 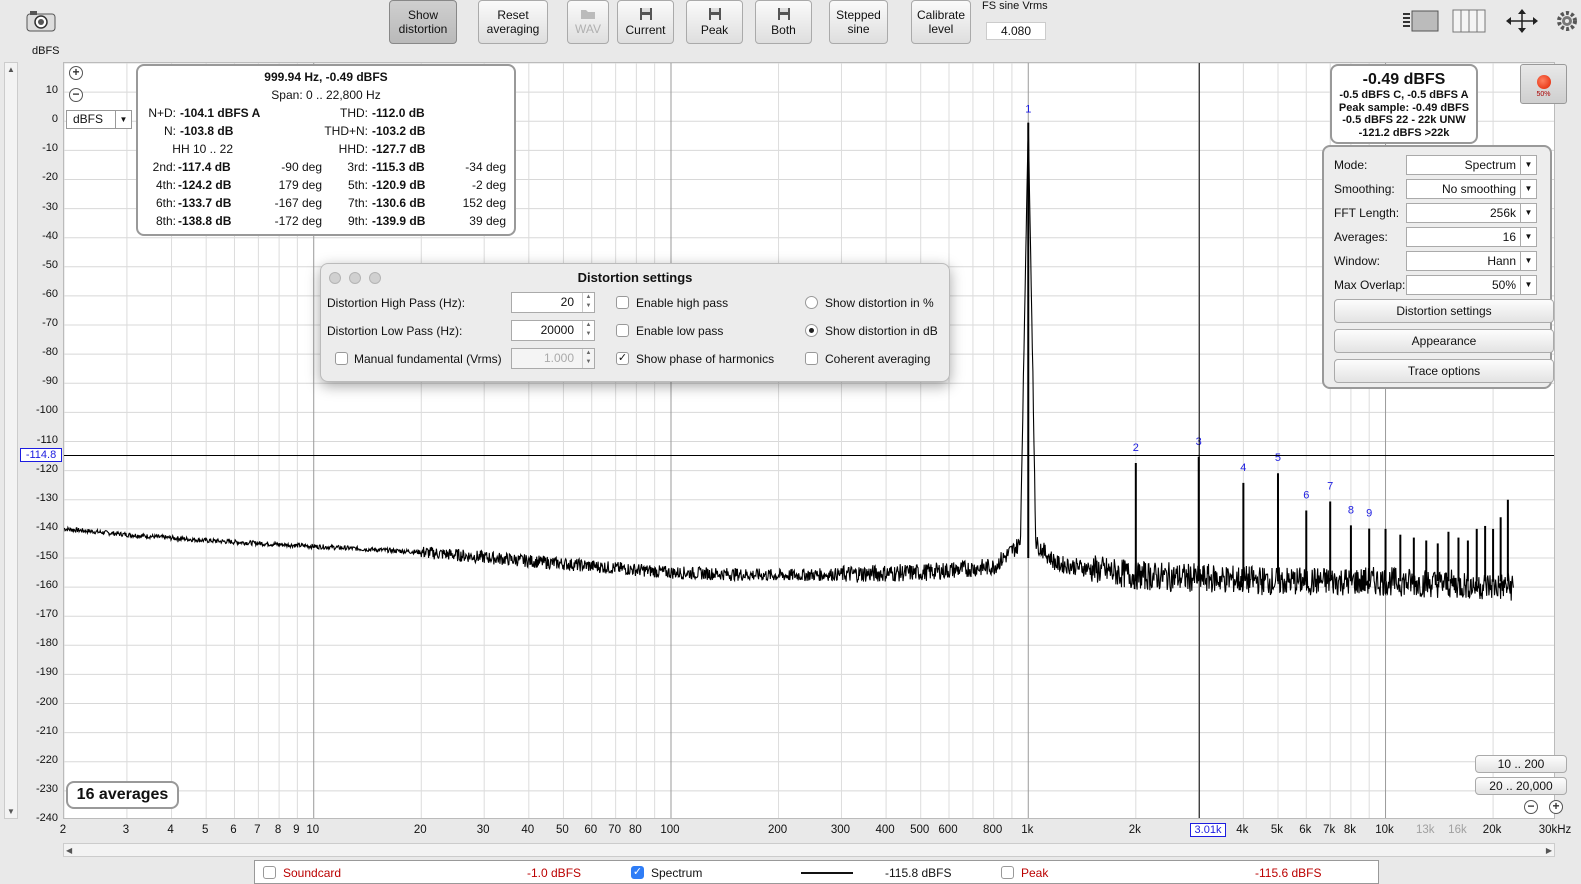 I want to click on y-tick-label: -100, so click(x=46, y=410).